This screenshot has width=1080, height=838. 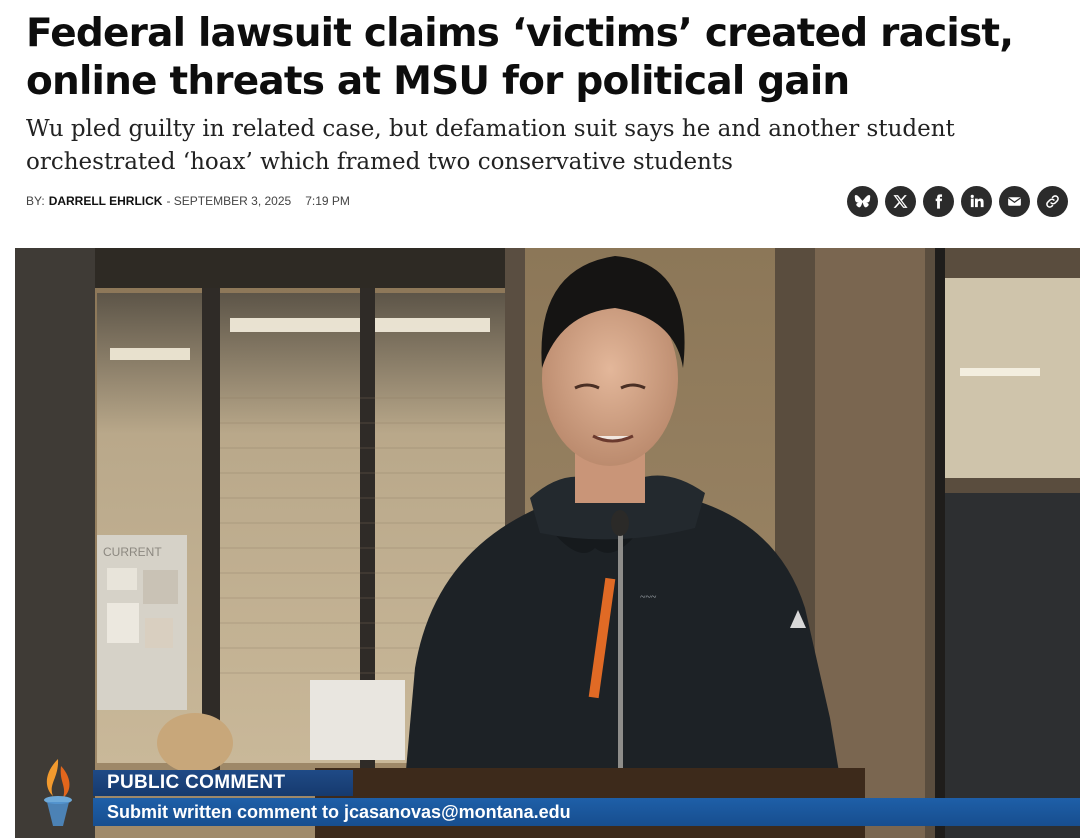 What do you see at coordinates (327, 201) in the screenshot?
I see `publish-time: 7:19 PM` at bounding box center [327, 201].